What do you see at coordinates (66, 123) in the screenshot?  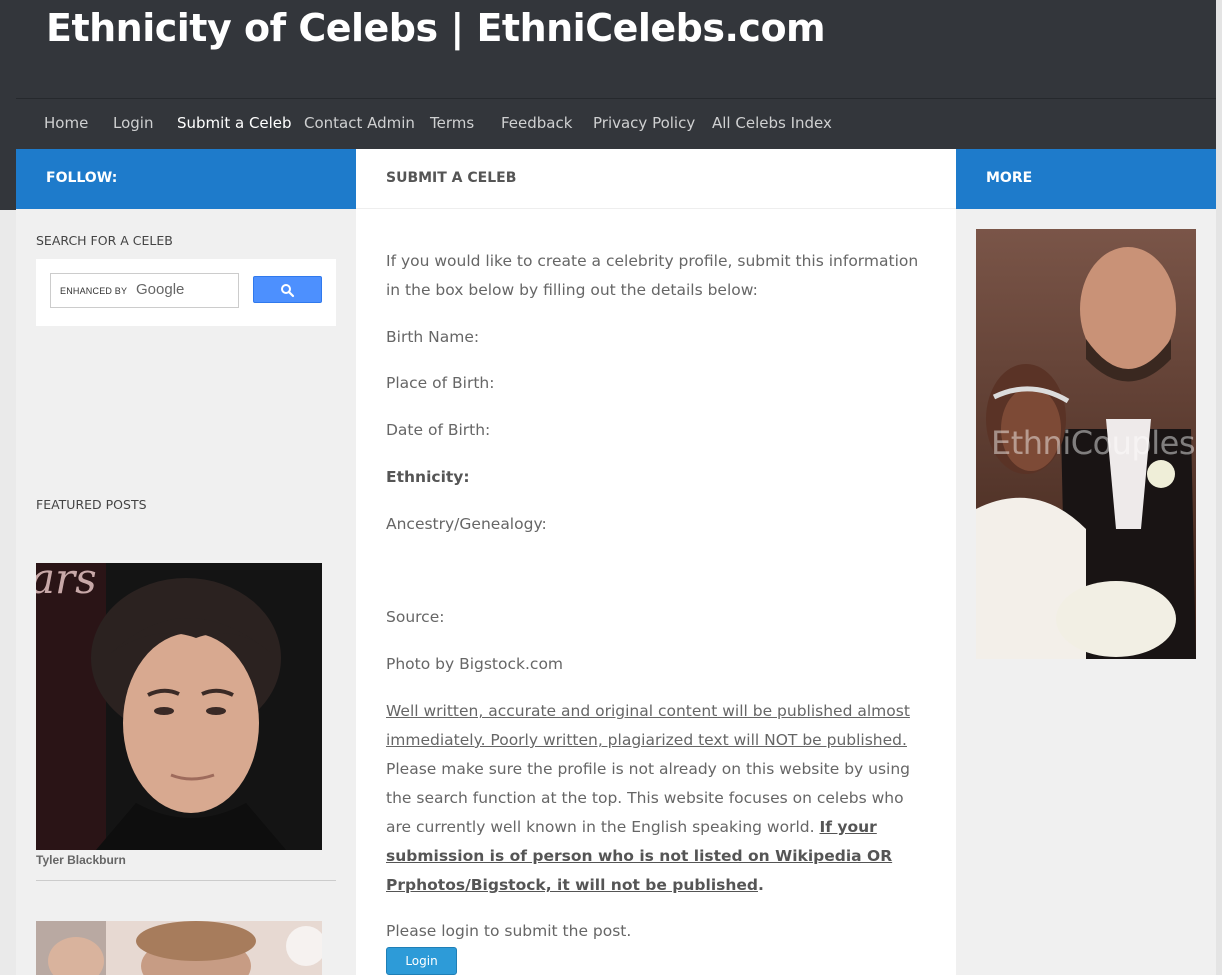 I see `nav-home: Home` at bounding box center [66, 123].